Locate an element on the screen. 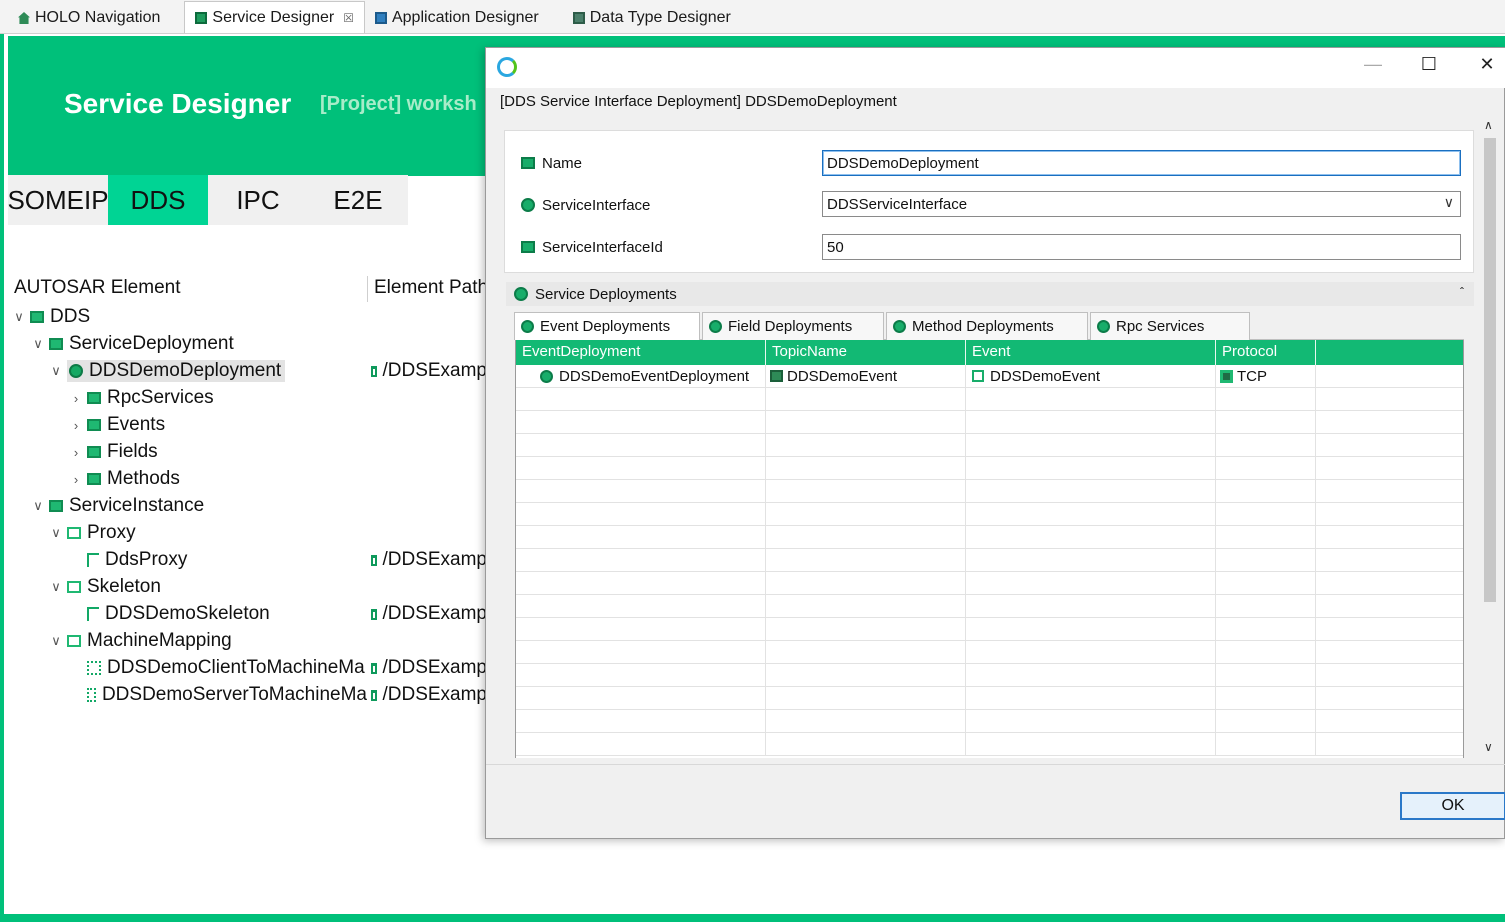  method-deployment-icon is located at coordinates (899, 326).